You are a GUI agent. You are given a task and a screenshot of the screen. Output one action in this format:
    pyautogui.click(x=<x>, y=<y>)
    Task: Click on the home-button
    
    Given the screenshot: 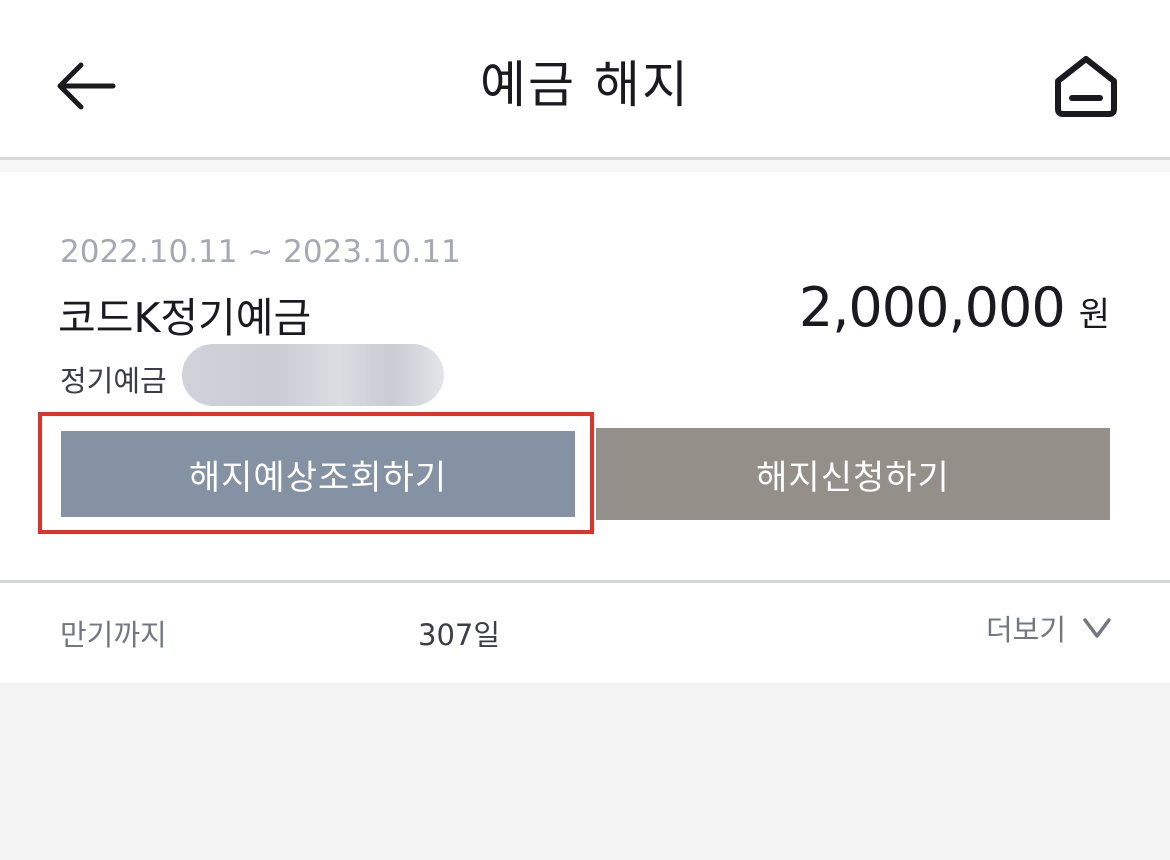 What is the action you would take?
    pyautogui.click(x=1086, y=86)
    